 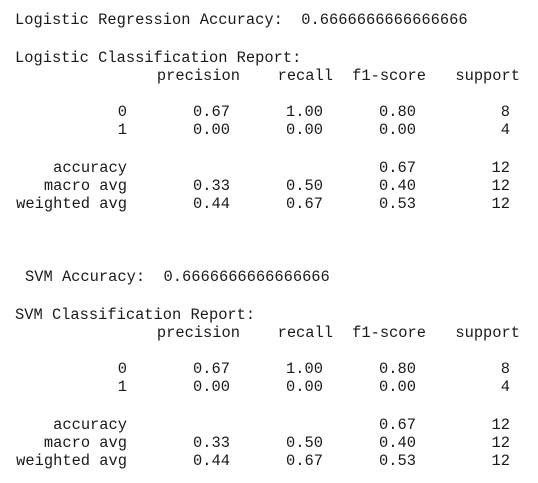 What do you see at coordinates (85, 186) in the screenshot?
I see `logistic-summary-label: macro avg` at bounding box center [85, 186].